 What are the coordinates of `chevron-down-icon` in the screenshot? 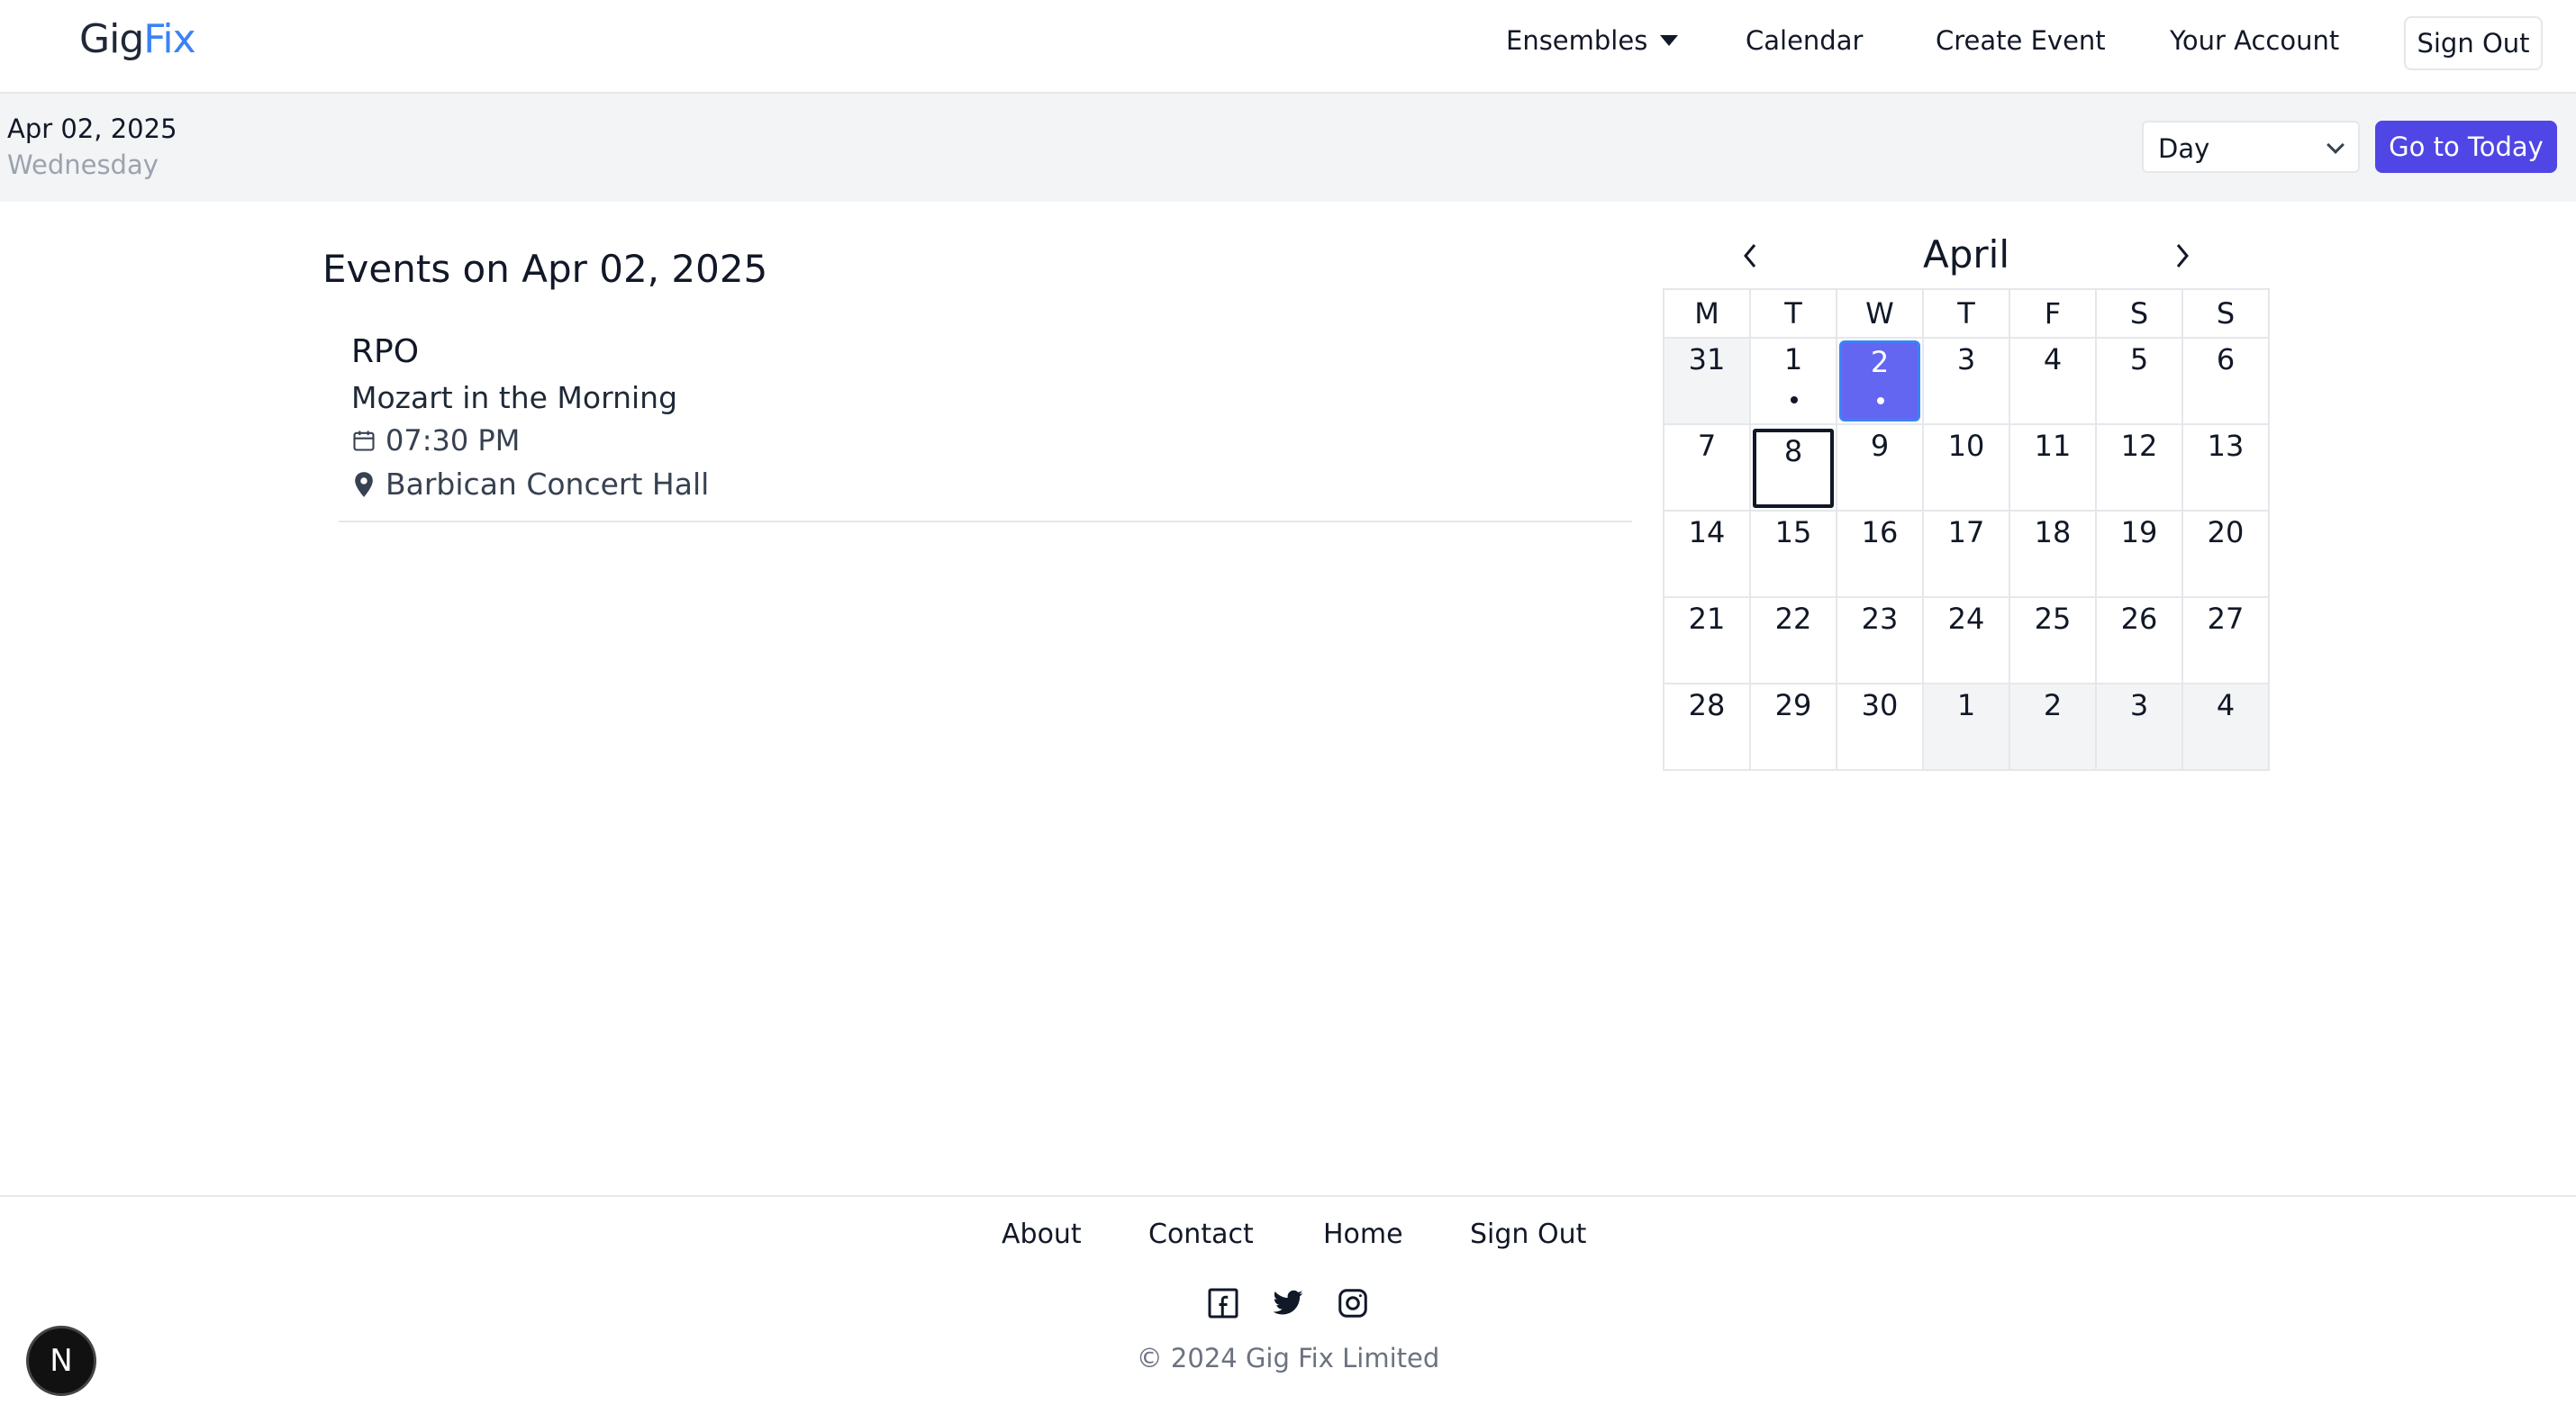 It's located at (2336, 145).